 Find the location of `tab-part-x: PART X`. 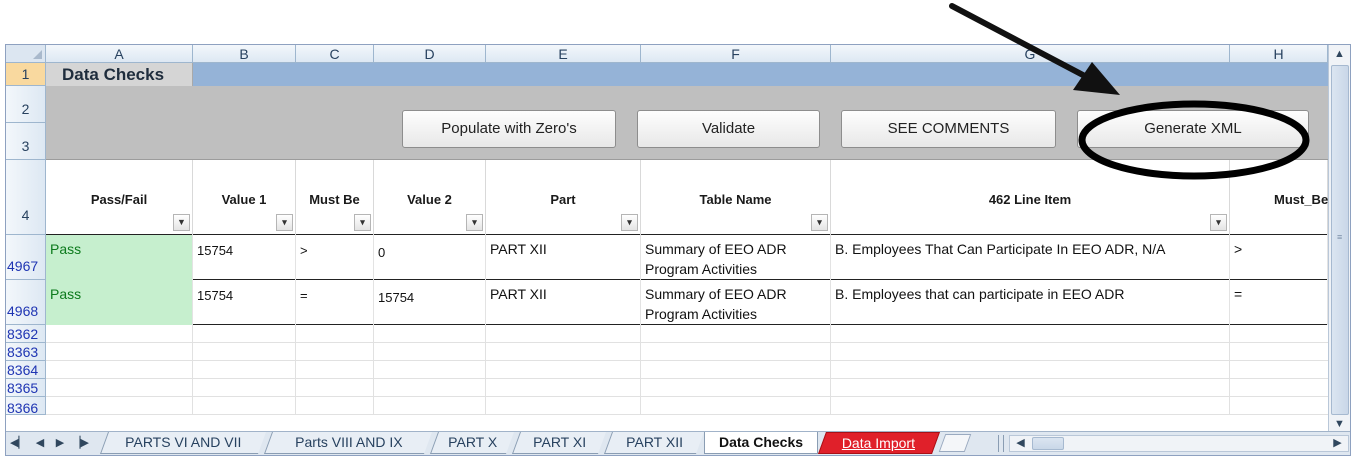

tab-part-x: PART X is located at coordinates (472, 443).